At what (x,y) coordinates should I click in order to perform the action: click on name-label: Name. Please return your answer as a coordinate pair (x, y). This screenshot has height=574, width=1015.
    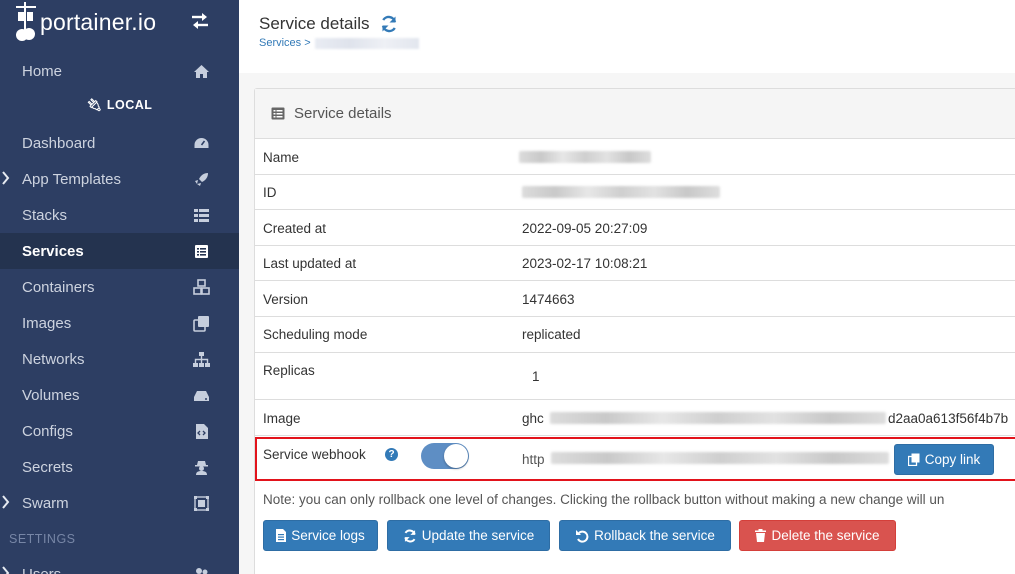
    Looking at the image, I should click on (281, 157).